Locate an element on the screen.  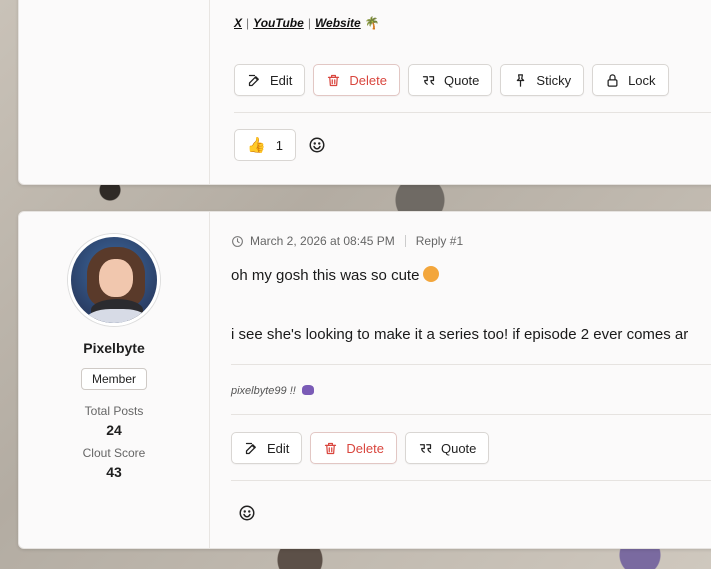
signature-text: pixelbyte99 !! is located at coordinates (263, 391).